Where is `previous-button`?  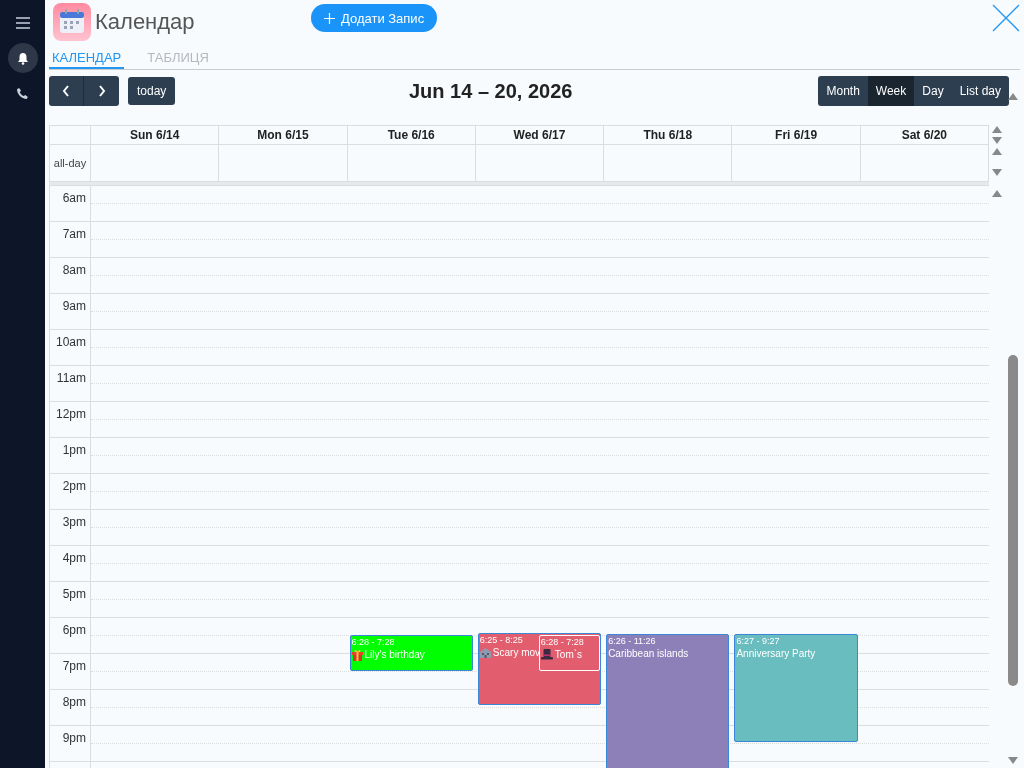 previous-button is located at coordinates (66, 91).